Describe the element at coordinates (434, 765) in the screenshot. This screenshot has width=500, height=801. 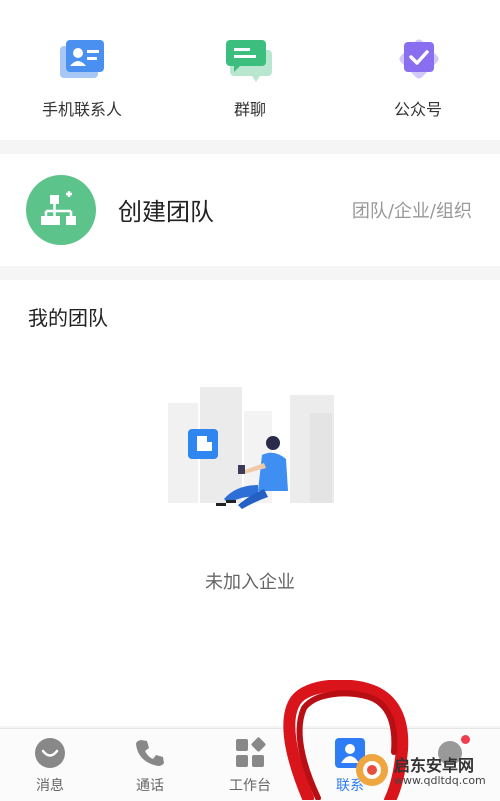
I see `watermark-title: 启东安卓网` at that location.